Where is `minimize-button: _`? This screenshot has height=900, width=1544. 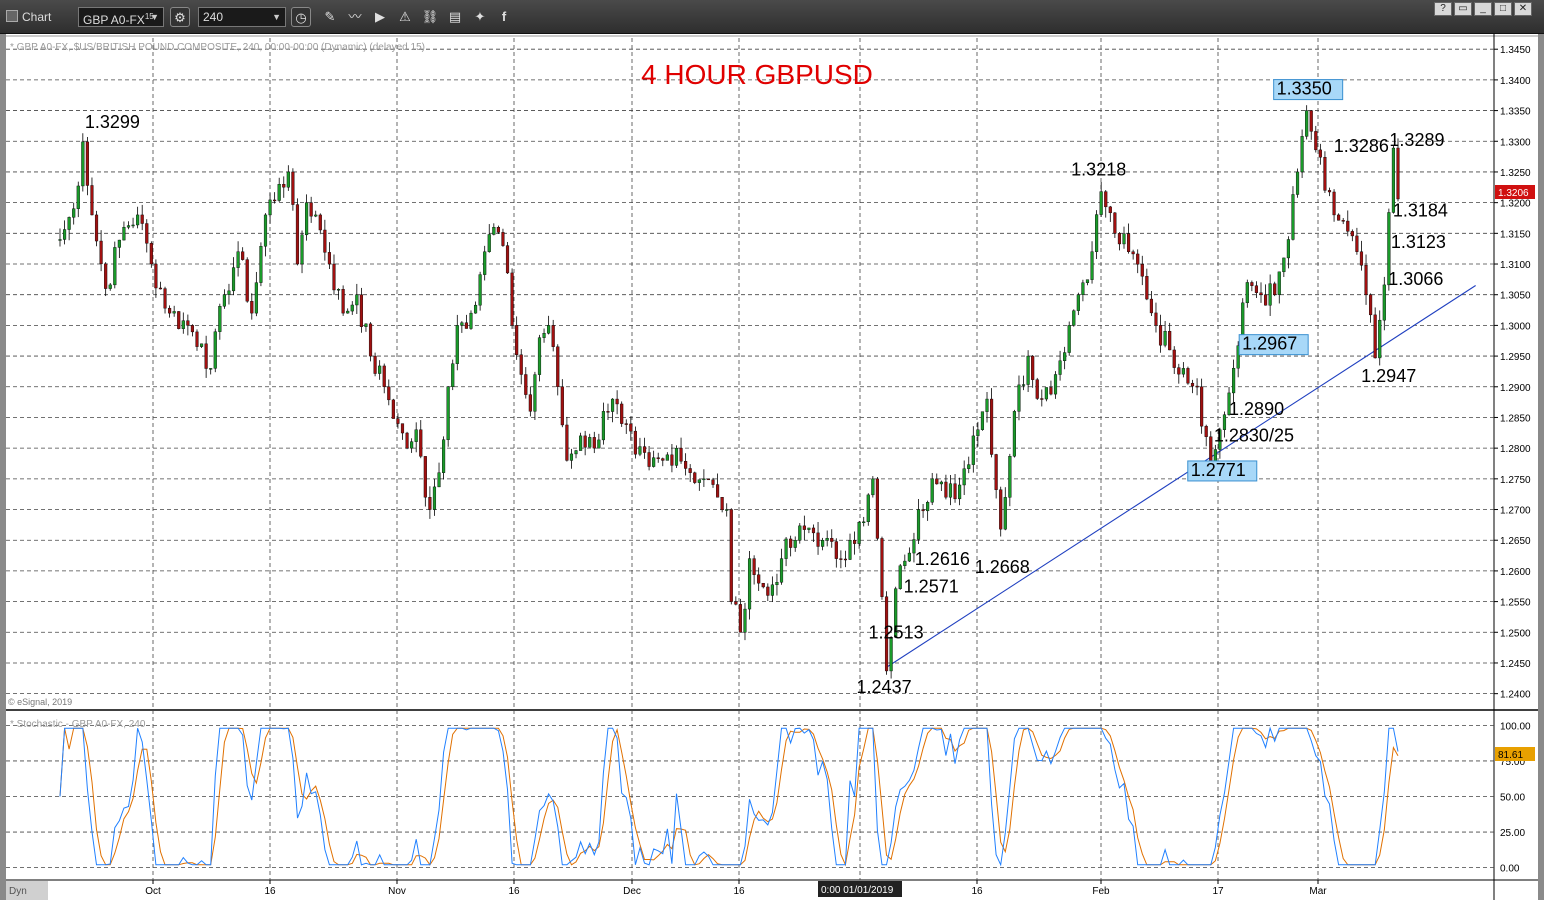
minimize-button: _ is located at coordinates (1483, 9).